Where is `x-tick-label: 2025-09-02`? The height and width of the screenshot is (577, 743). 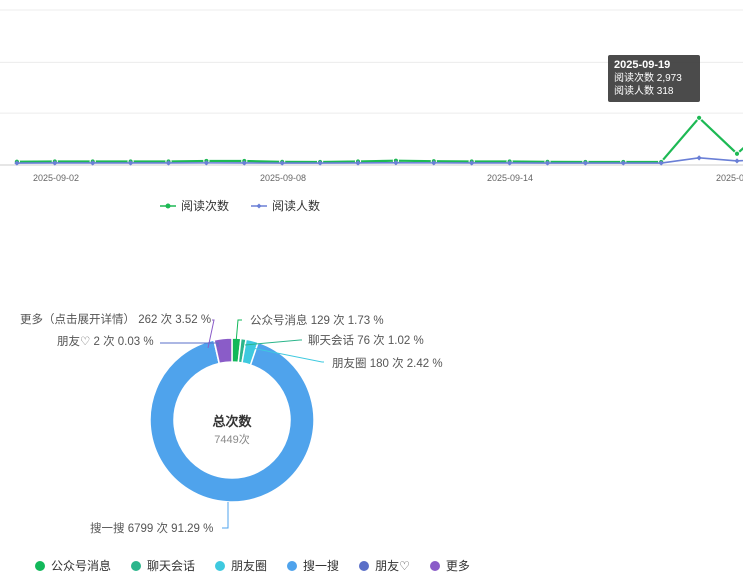
x-tick-label: 2025-09-02 is located at coordinates (56, 178).